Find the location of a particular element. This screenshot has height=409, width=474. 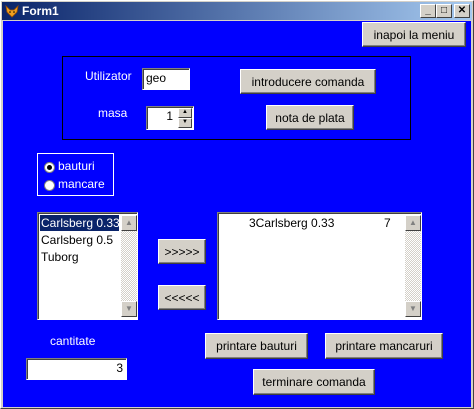

products-scrollbar: ▲ ▼ is located at coordinates (129, 266).